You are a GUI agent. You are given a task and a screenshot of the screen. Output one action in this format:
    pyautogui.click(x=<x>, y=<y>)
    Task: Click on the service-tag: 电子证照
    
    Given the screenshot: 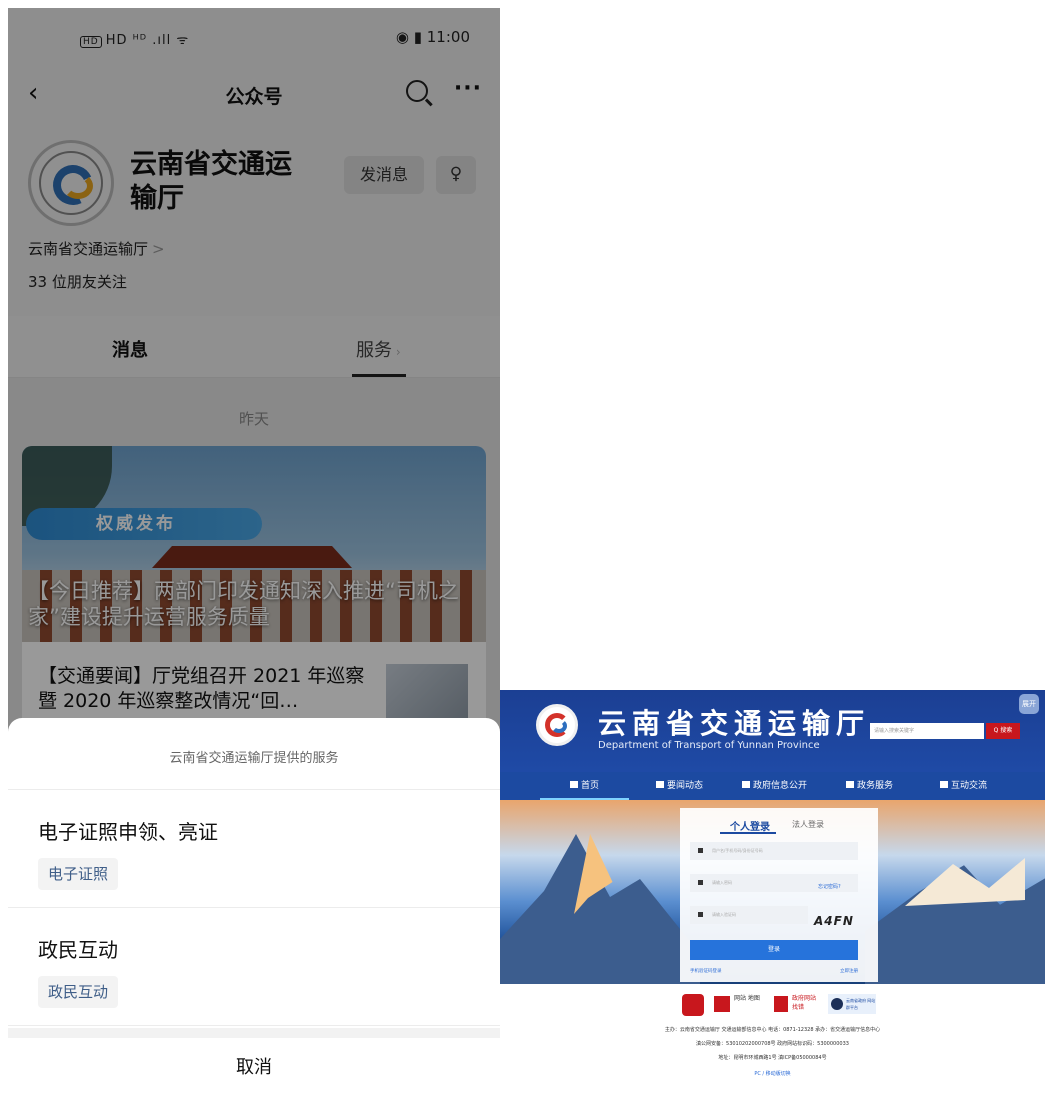 What is the action you would take?
    pyautogui.click(x=78, y=874)
    